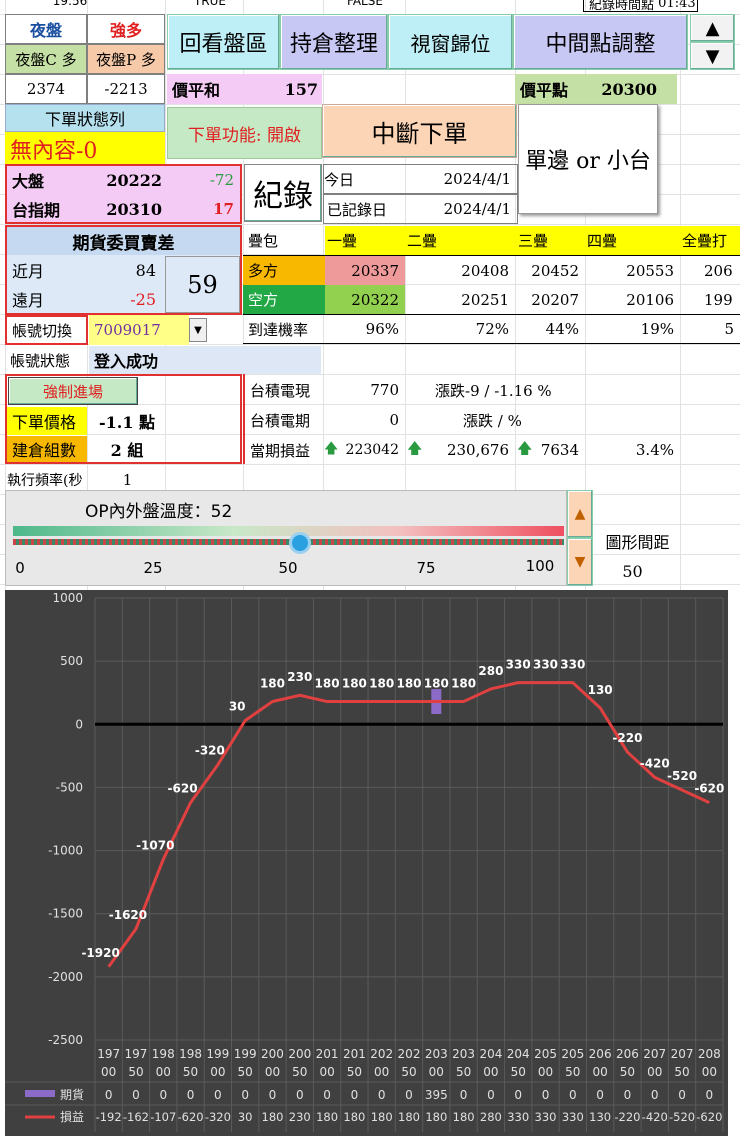 This screenshot has height=1136, width=740. What do you see at coordinates (299, 543) in the screenshot?
I see `gauge-knob` at bounding box center [299, 543].